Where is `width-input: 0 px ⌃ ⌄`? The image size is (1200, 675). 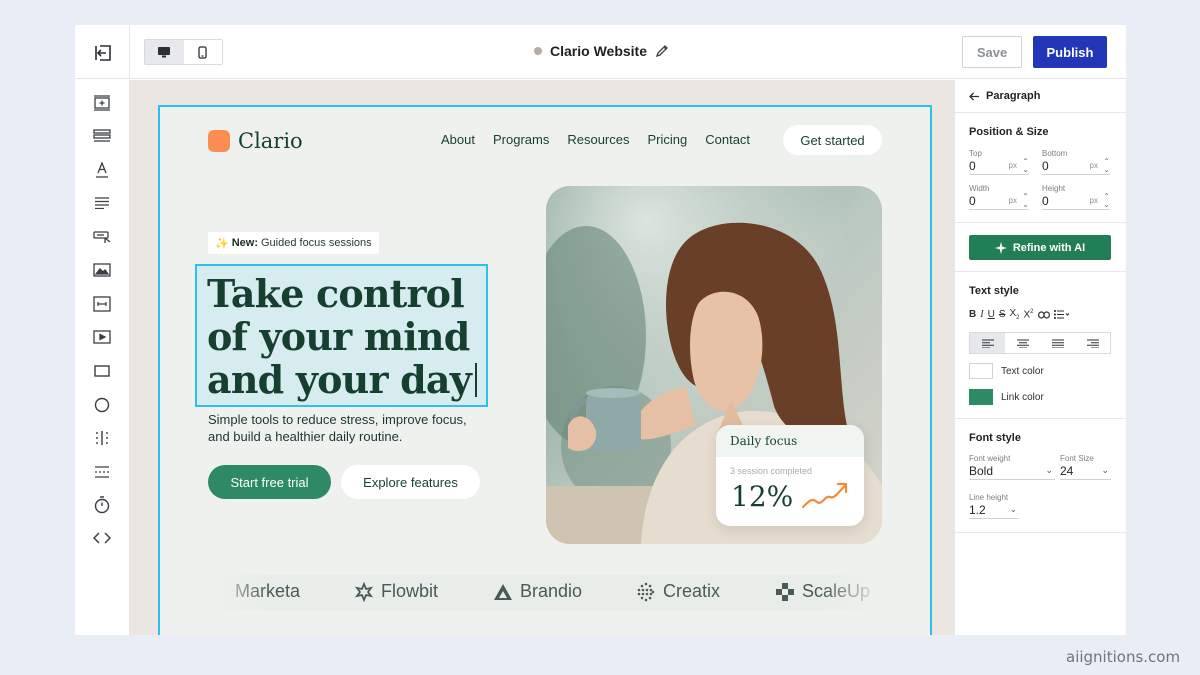 width-input: 0 px ⌃ ⌄ is located at coordinates (999, 201).